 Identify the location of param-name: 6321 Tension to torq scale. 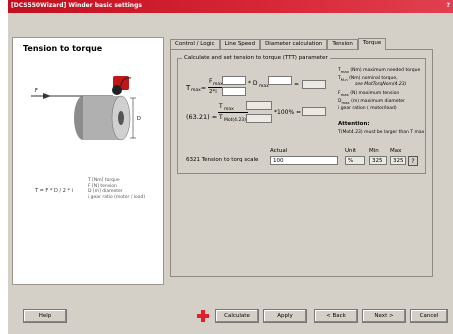
(222, 160).